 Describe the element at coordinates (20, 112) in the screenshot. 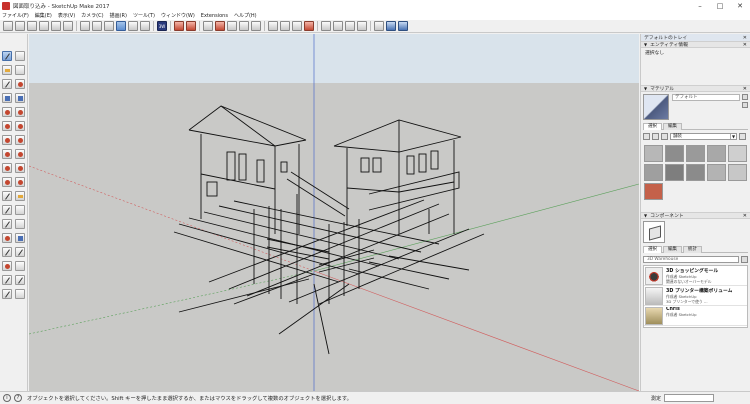

I see `polygon-tool-icon` at that location.